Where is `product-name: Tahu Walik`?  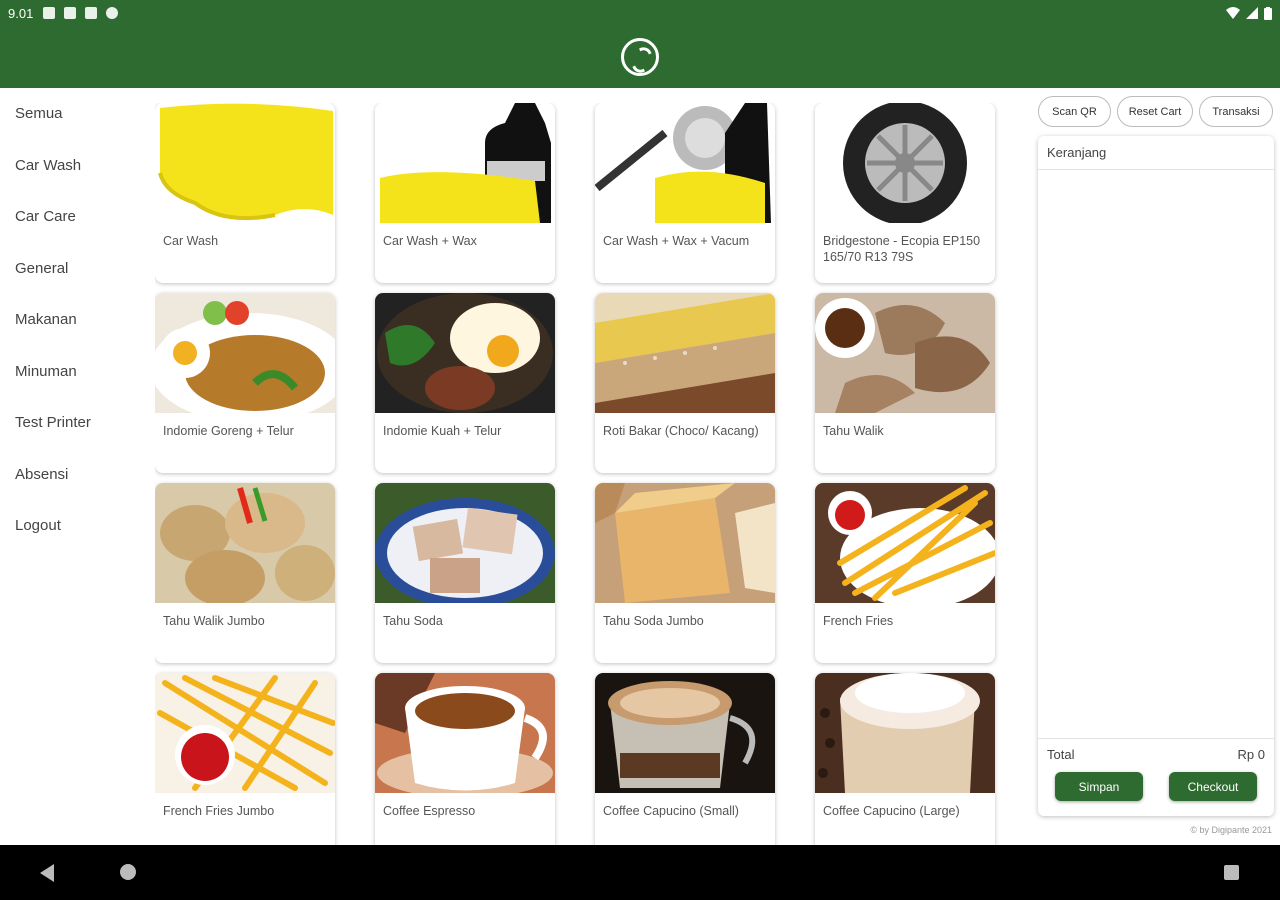 product-name: Tahu Walik is located at coordinates (853, 431).